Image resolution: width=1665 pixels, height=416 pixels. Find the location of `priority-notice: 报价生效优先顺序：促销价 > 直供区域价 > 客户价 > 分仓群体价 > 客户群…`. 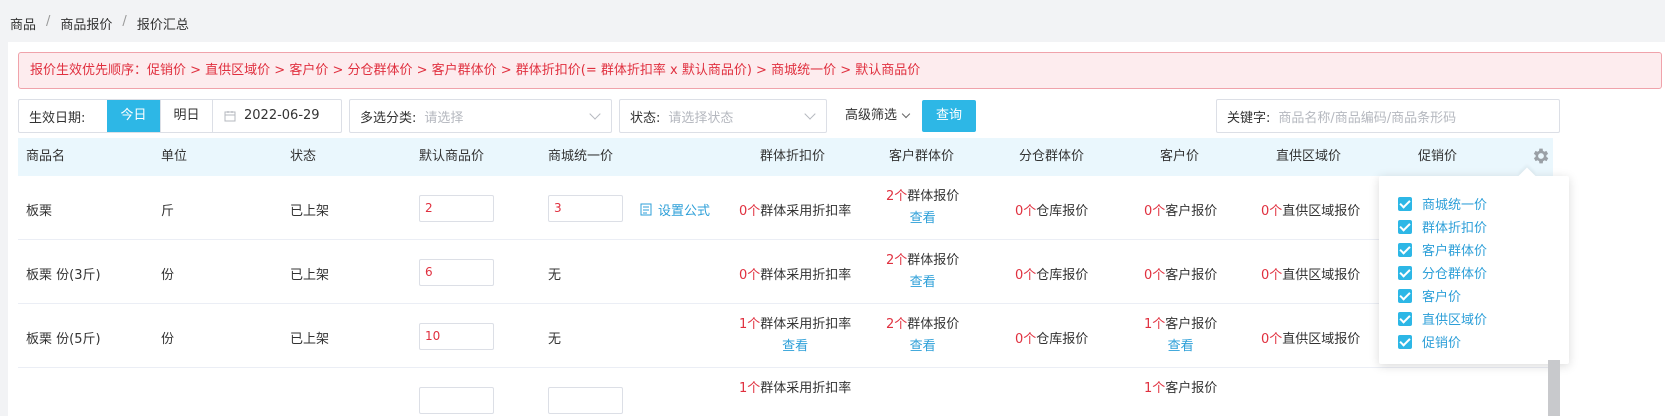

priority-notice: 报价生效优先顺序：促销价 > 直供区域价 > 客户价 > 分仓群体价 > 客户群… is located at coordinates (840, 70).